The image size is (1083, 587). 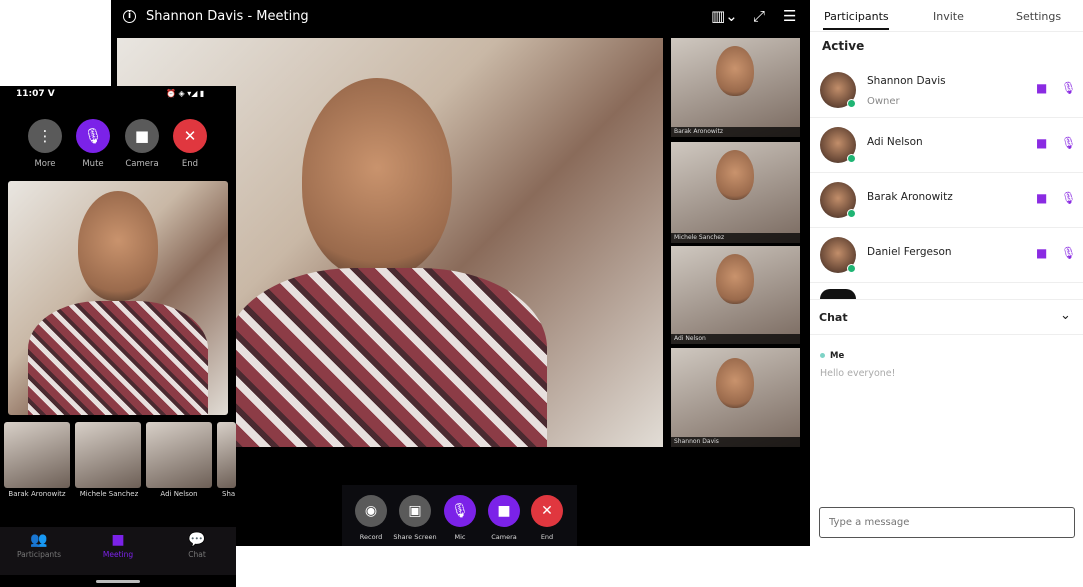 I want to click on tab-participants: Participants, so click(x=856, y=16).